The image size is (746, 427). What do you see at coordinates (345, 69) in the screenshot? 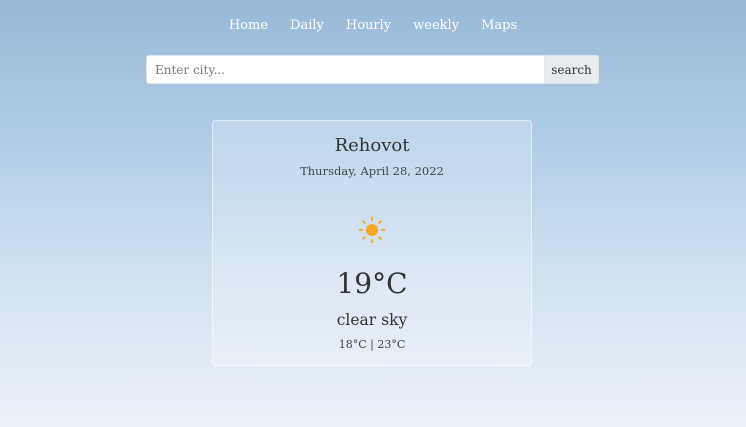
I see `city-search-input` at bounding box center [345, 69].